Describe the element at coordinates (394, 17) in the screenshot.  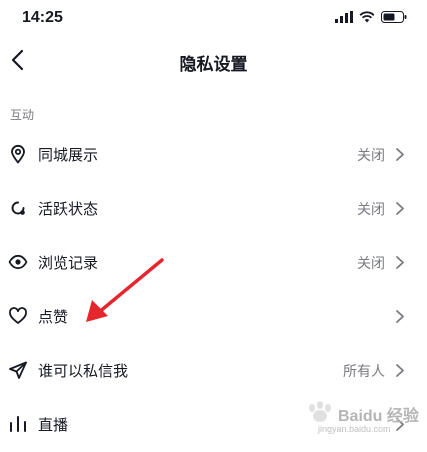
I see `battery-icon` at that location.